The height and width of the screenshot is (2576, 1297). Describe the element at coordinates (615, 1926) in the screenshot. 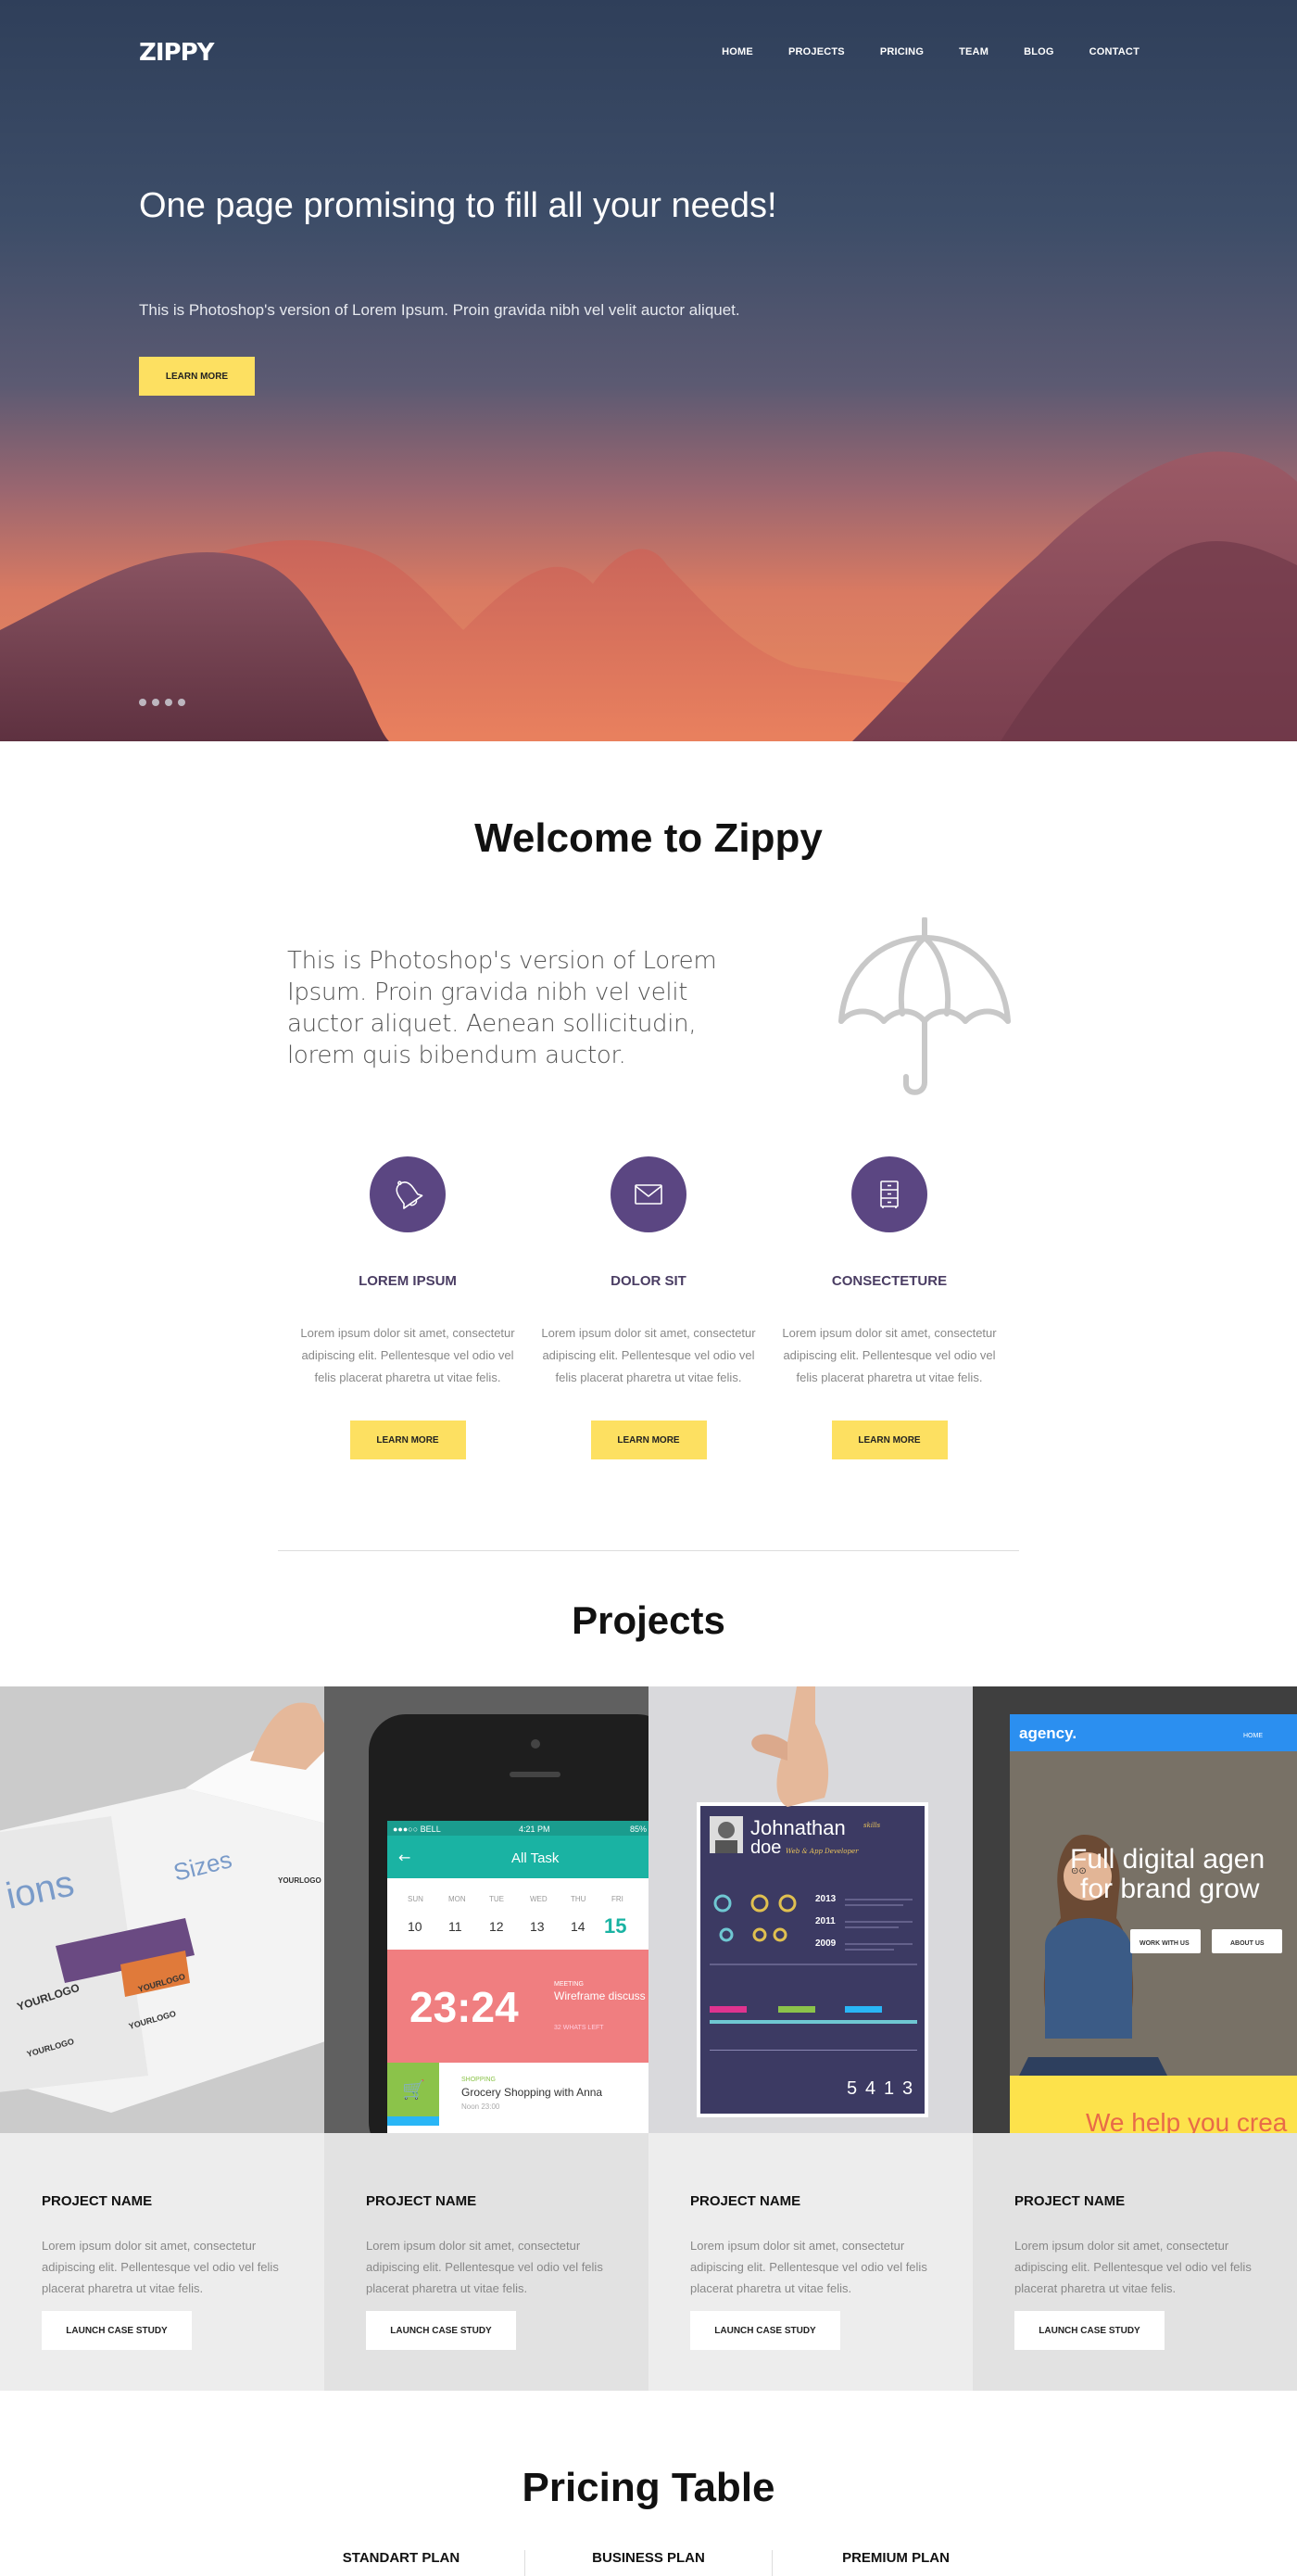

I see `svg-text: 15` at that location.